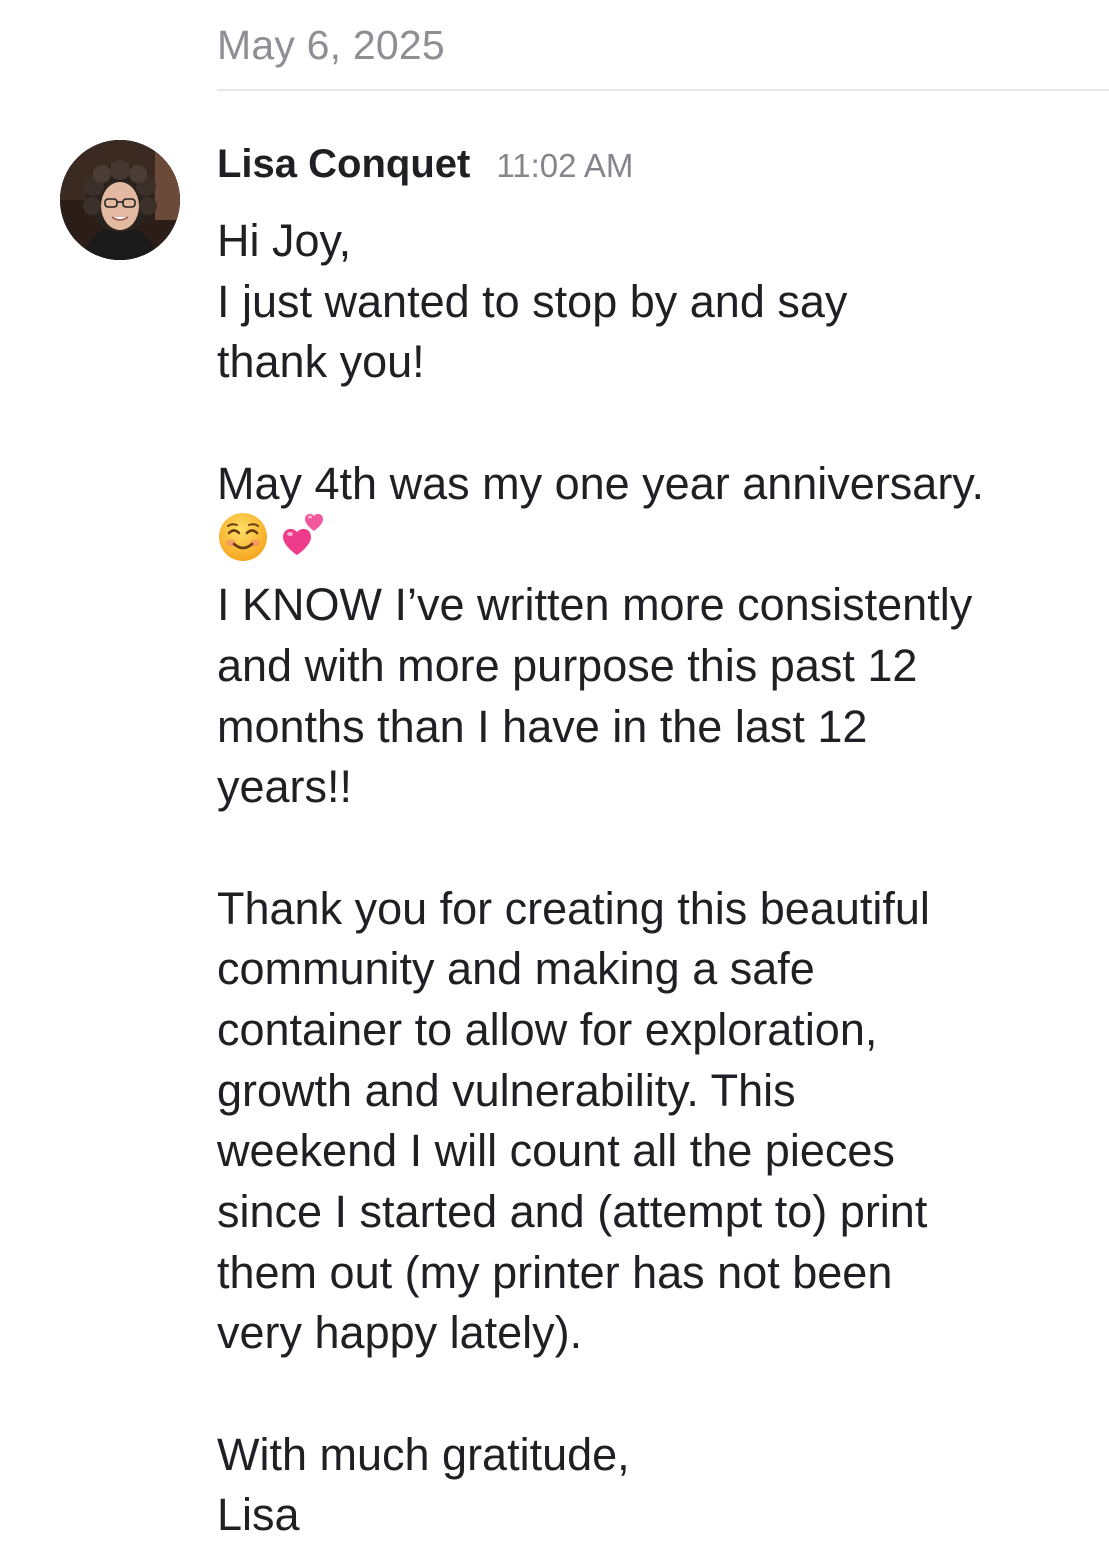 This screenshot has width=1109, height=1550. What do you see at coordinates (542, 726) in the screenshot?
I see `message-line: months than I have in the last 12` at bounding box center [542, 726].